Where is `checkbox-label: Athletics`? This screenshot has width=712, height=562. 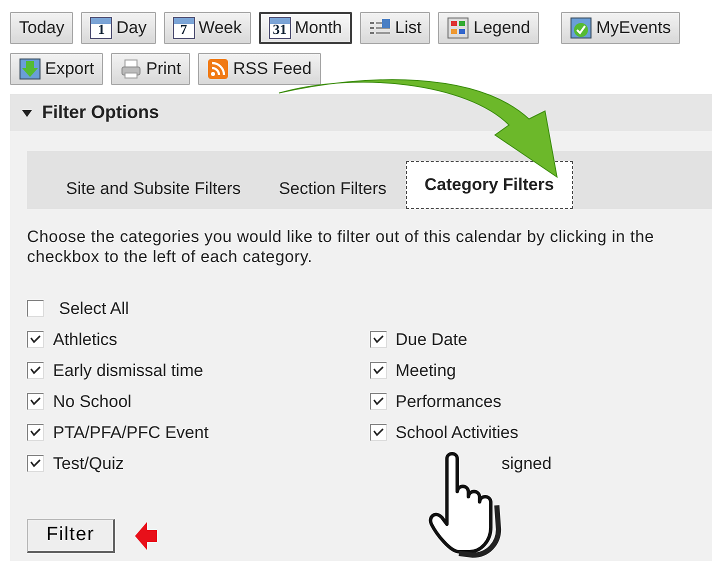
checkbox-label: Athletics is located at coordinates (85, 339).